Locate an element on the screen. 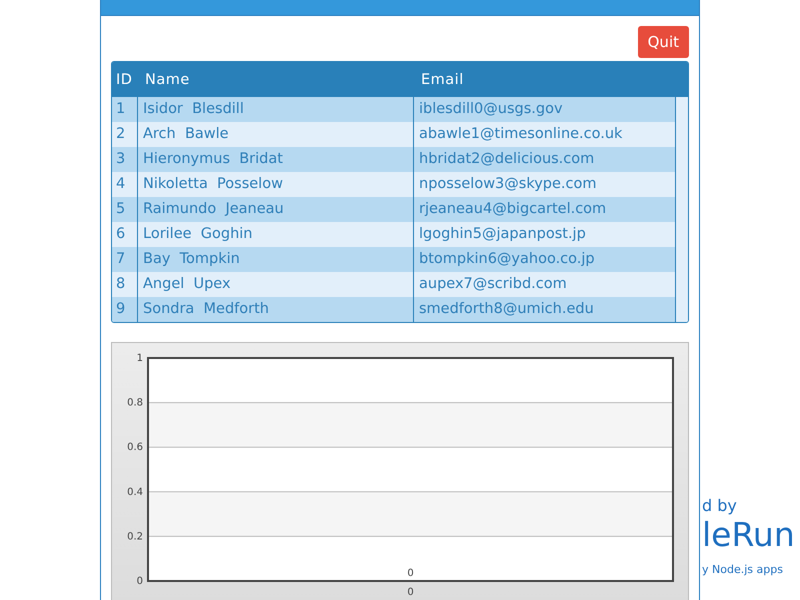 This screenshot has height=600, width=800. table-cell-text: smedforth8@umich.edu is located at coordinates (506, 309).